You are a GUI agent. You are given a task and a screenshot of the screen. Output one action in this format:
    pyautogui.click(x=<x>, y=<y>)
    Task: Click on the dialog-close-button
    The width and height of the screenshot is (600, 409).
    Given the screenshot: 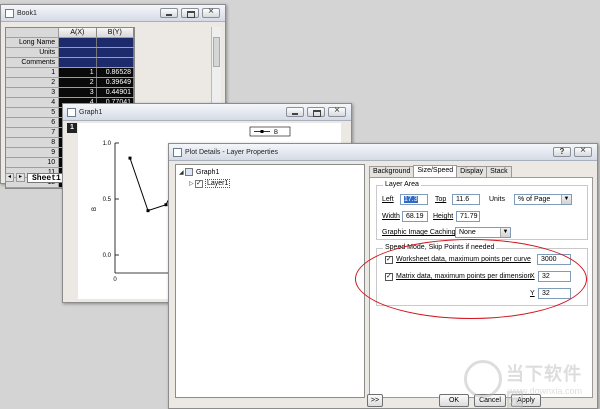 What is the action you would take?
    pyautogui.click(x=583, y=151)
    